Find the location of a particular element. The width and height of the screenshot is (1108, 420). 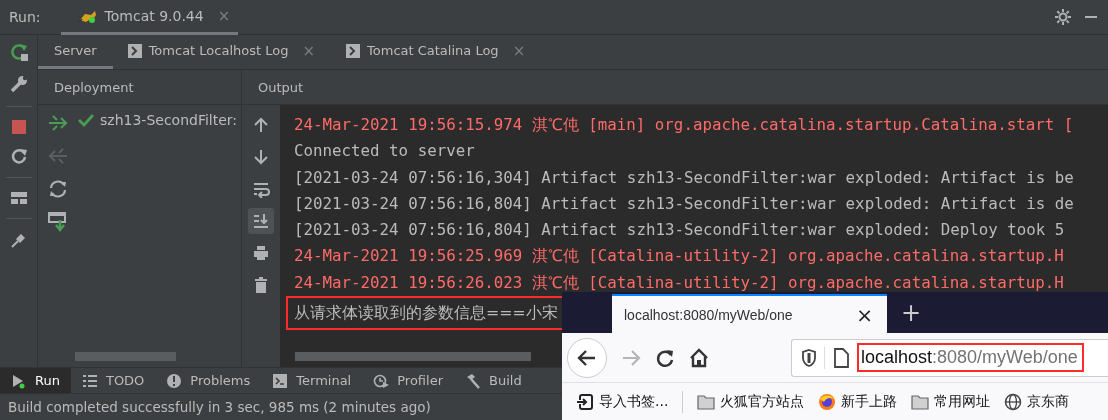

run-label: Run: is located at coordinates (25, 17).